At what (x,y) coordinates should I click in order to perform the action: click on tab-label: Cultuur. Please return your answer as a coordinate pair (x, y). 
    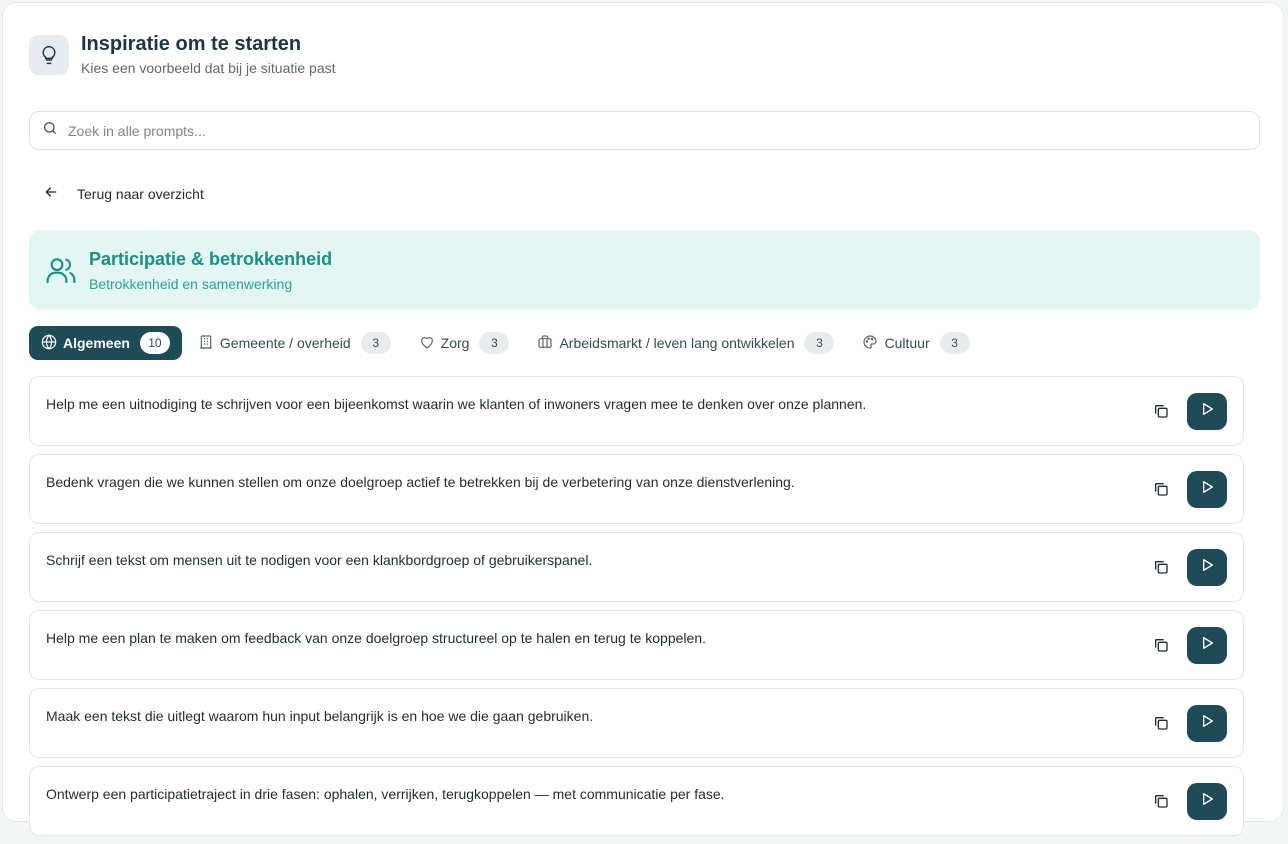
    Looking at the image, I should click on (907, 343).